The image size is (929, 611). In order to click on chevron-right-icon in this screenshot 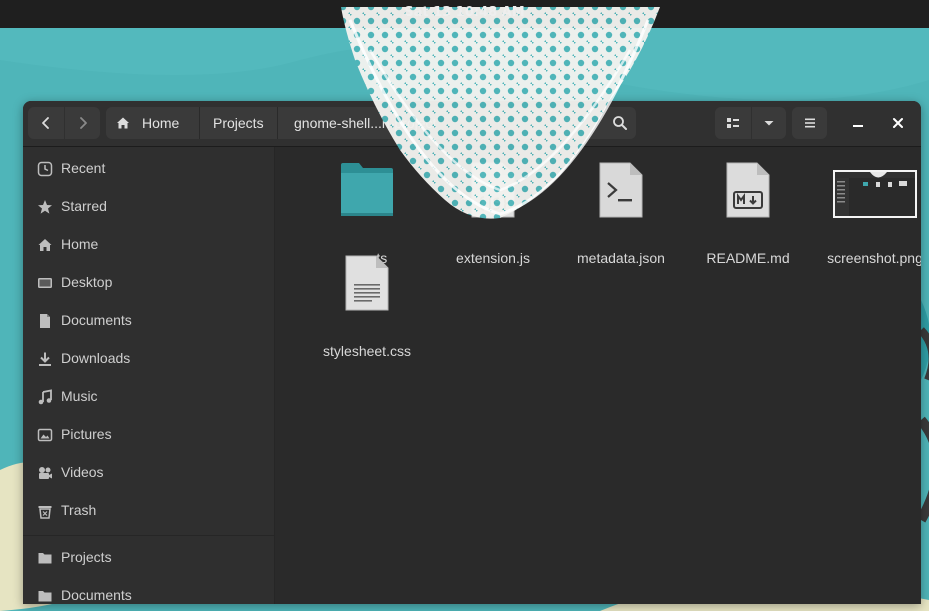, I will do `click(83, 123)`.